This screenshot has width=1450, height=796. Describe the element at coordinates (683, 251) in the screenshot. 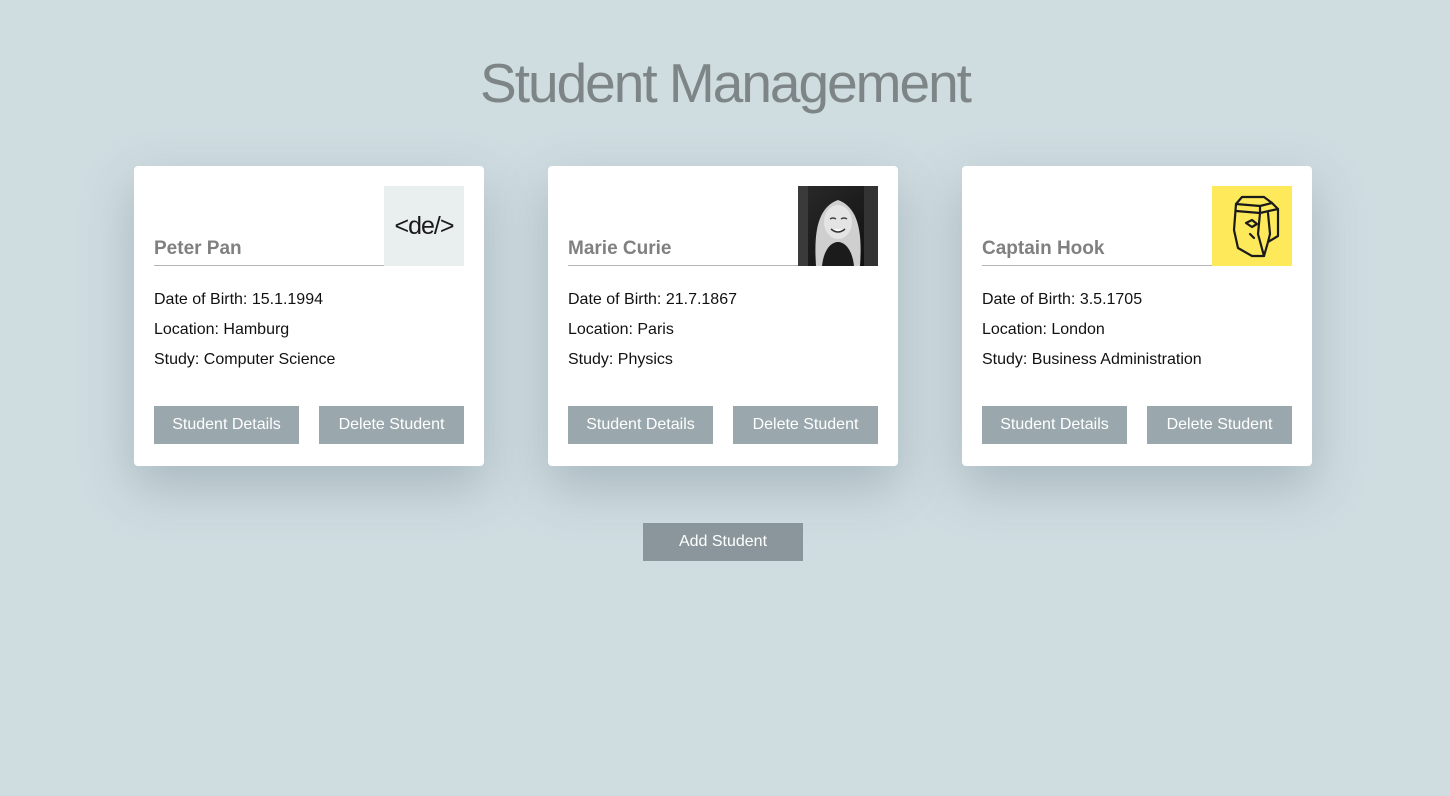

I see `student-name: Marie Curie` at that location.